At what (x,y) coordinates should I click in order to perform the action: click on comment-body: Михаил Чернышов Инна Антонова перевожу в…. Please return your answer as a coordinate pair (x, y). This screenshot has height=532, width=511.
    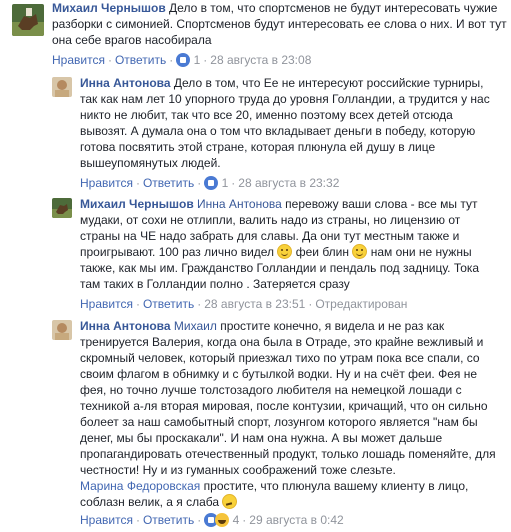
    Looking at the image, I should click on (290, 244).